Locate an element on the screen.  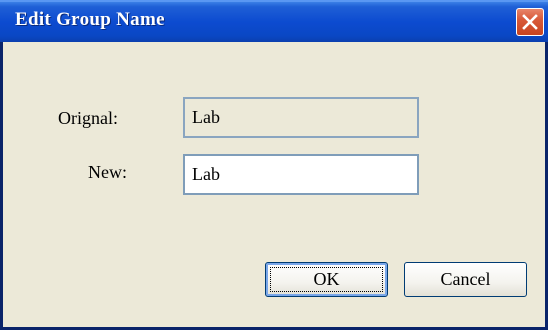
title-bar: Edit Group Name is located at coordinates (274, 21).